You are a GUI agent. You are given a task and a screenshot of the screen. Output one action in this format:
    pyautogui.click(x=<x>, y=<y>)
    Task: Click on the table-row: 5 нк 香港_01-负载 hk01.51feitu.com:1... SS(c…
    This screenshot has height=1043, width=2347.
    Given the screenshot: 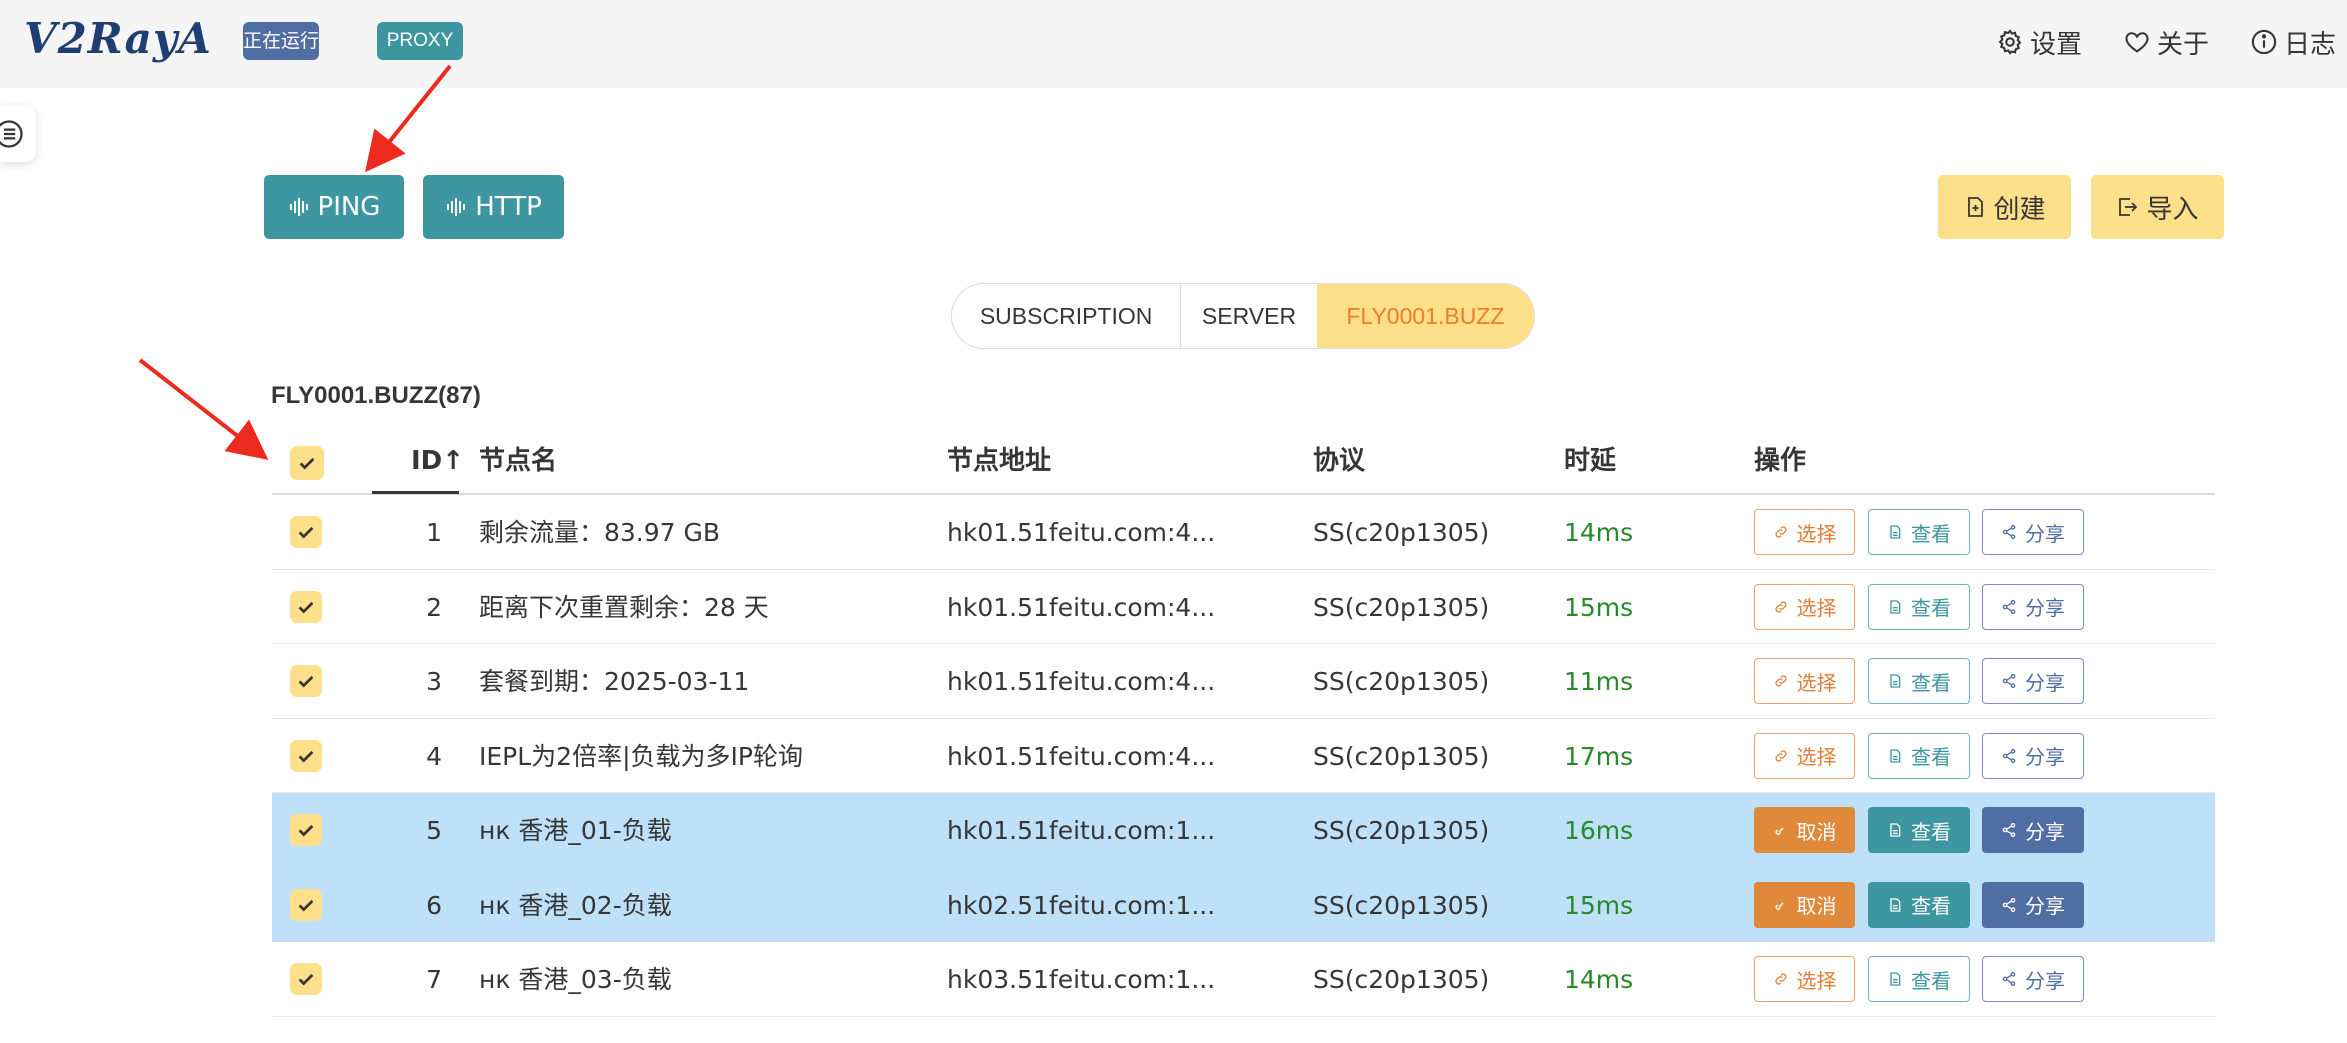 What is the action you would take?
    pyautogui.click(x=1243, y=830)
    